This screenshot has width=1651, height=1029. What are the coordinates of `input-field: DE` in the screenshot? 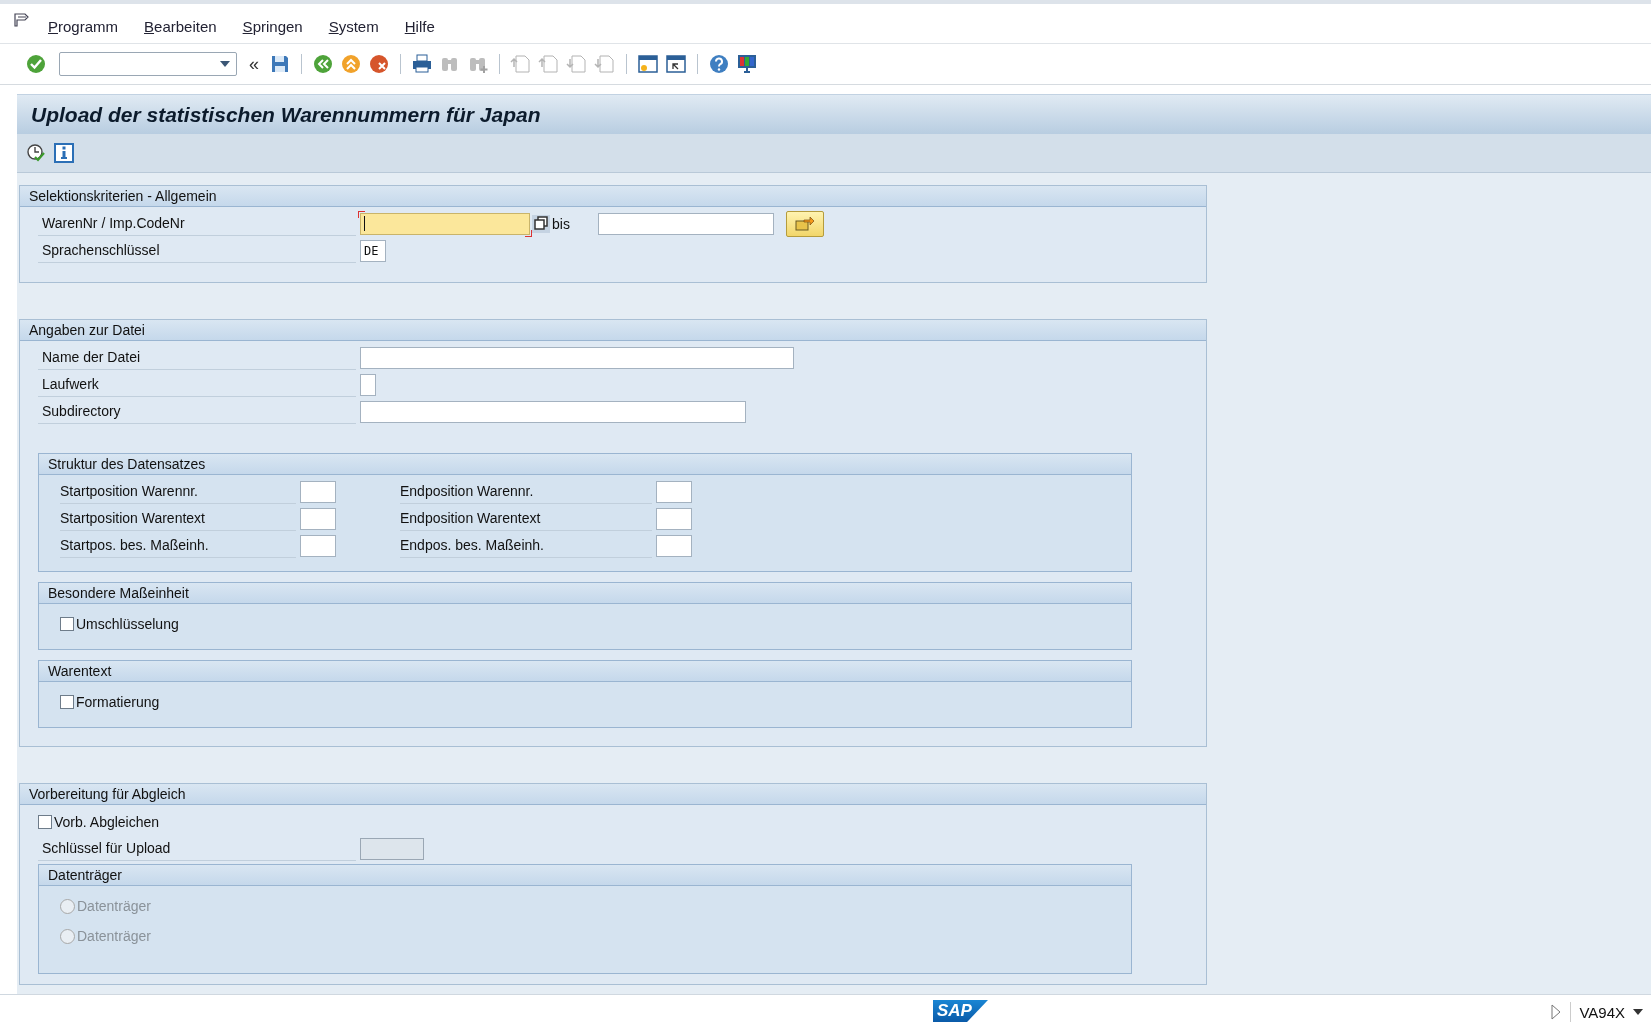 It's located at (373, 250).